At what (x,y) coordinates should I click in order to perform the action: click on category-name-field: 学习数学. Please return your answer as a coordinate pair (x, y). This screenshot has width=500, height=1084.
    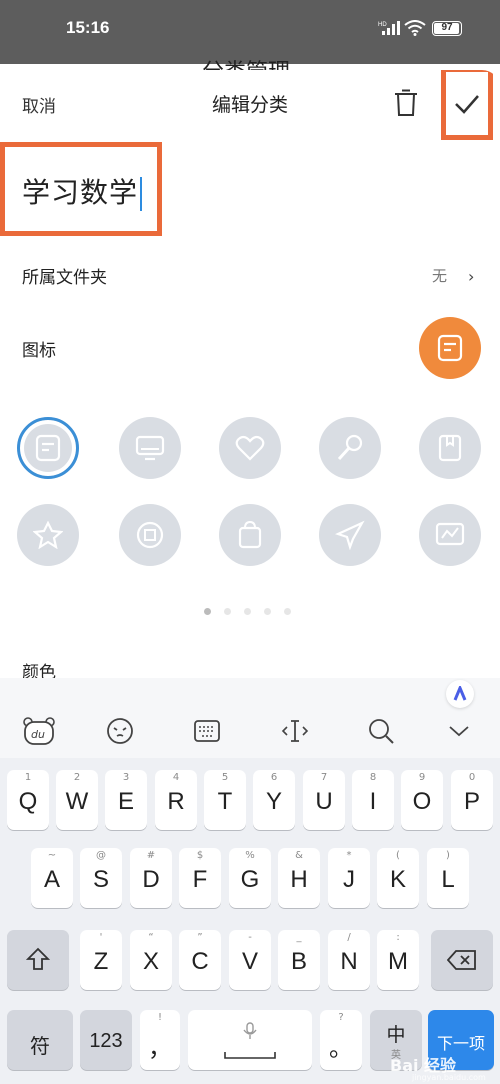
    Looking at the image, I should click on (81, 189).